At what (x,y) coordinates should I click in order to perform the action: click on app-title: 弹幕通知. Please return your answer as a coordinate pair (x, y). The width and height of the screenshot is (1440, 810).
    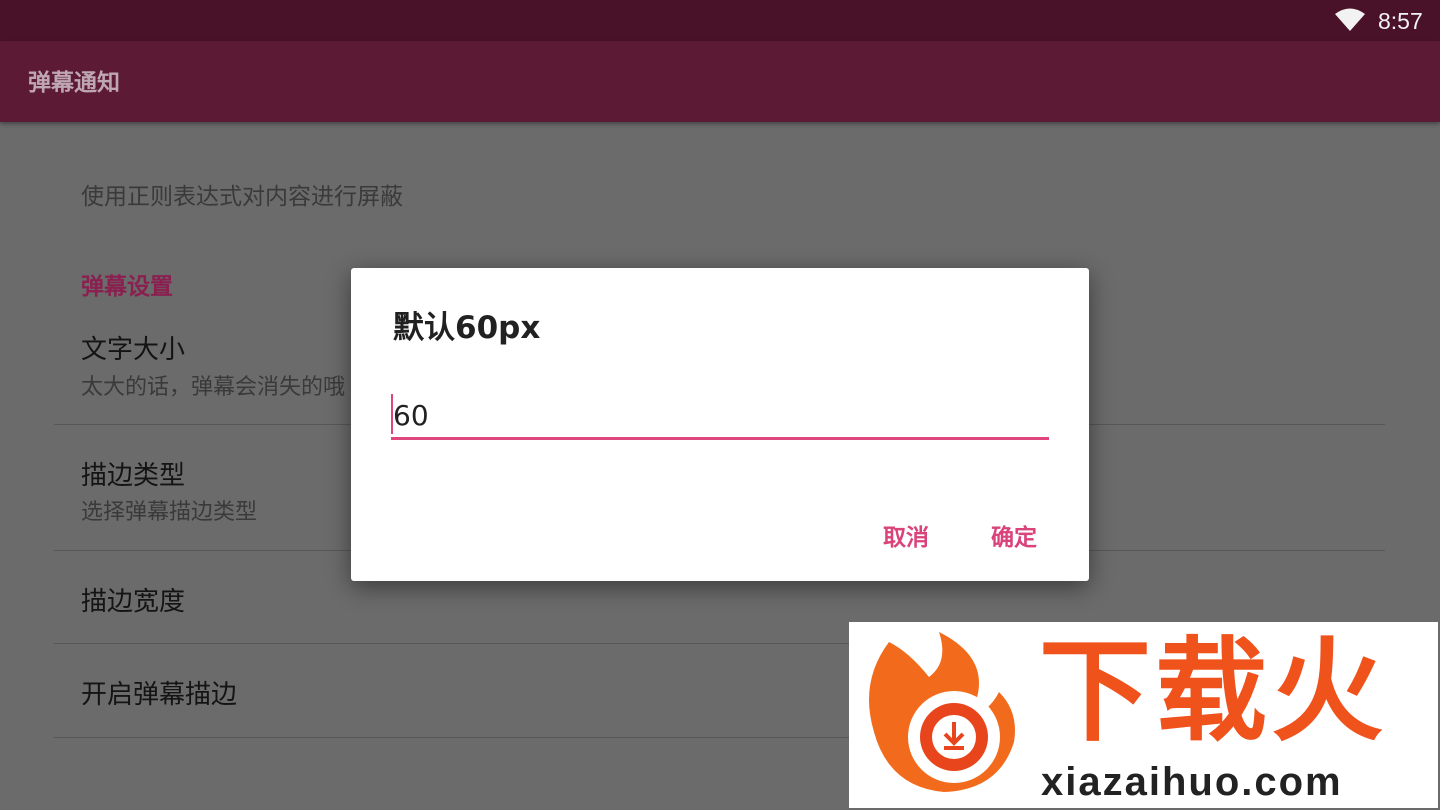
    Looking at the image, I should click on (74, 83).